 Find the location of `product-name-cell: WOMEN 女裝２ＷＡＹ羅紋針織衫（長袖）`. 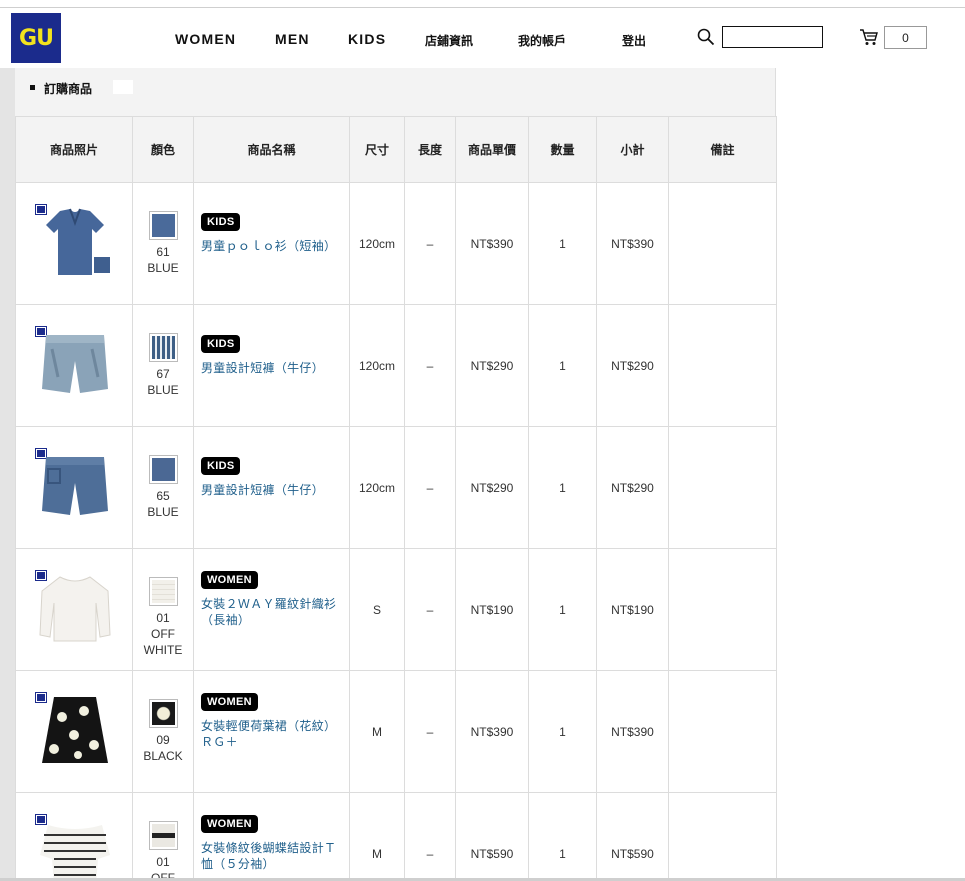

product-name-cell: WOMEN 女裝２ＷＡＹ羅紋針織衫（長袖） is located at coordinates (271, 609).